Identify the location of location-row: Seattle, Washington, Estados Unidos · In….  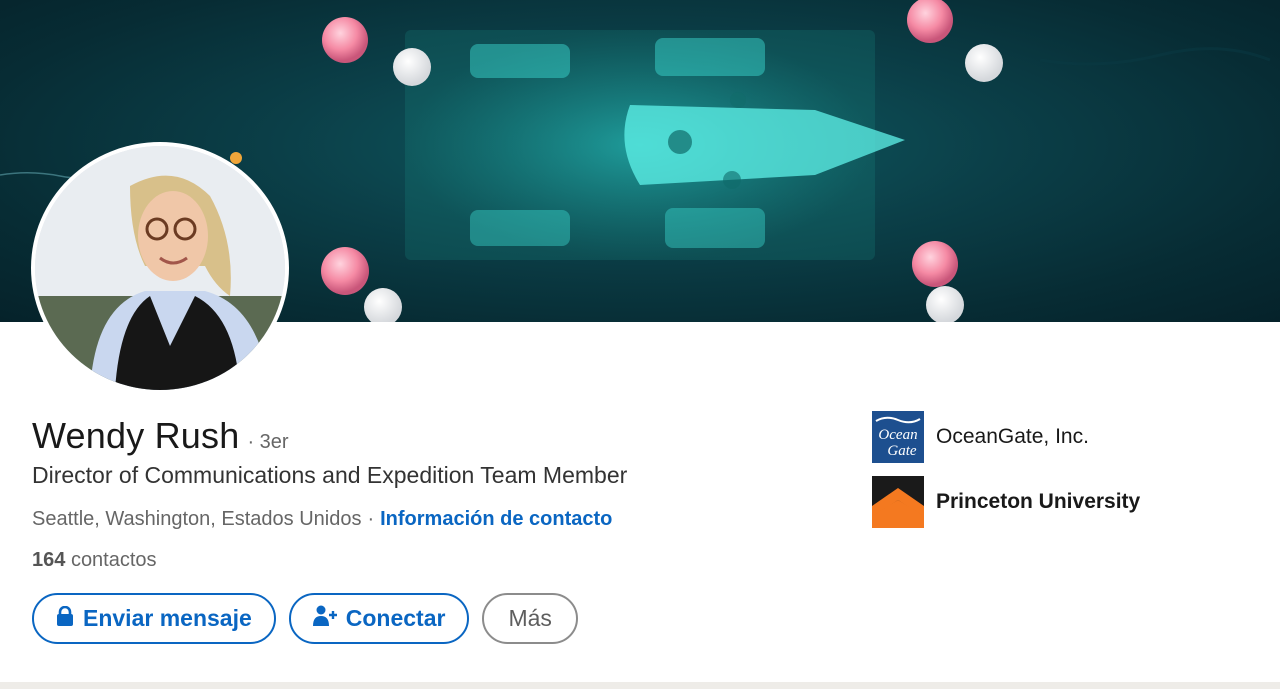
(322, 519).